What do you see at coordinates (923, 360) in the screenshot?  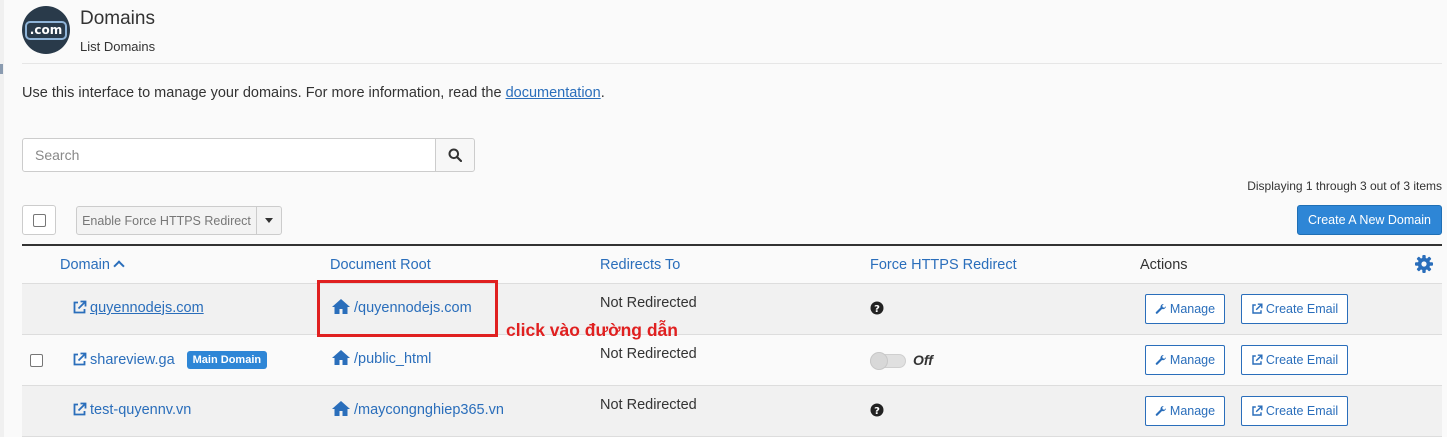 I see `toggle-state-label: Off` at bounding box center [923, 360].